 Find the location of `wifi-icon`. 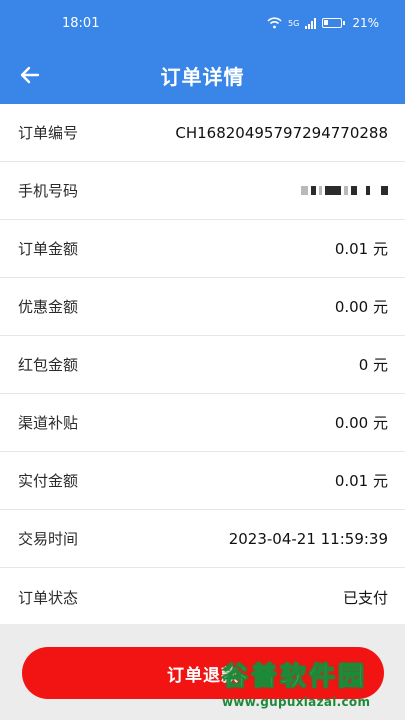

wifi-icon is located at coordinates (274, 23).